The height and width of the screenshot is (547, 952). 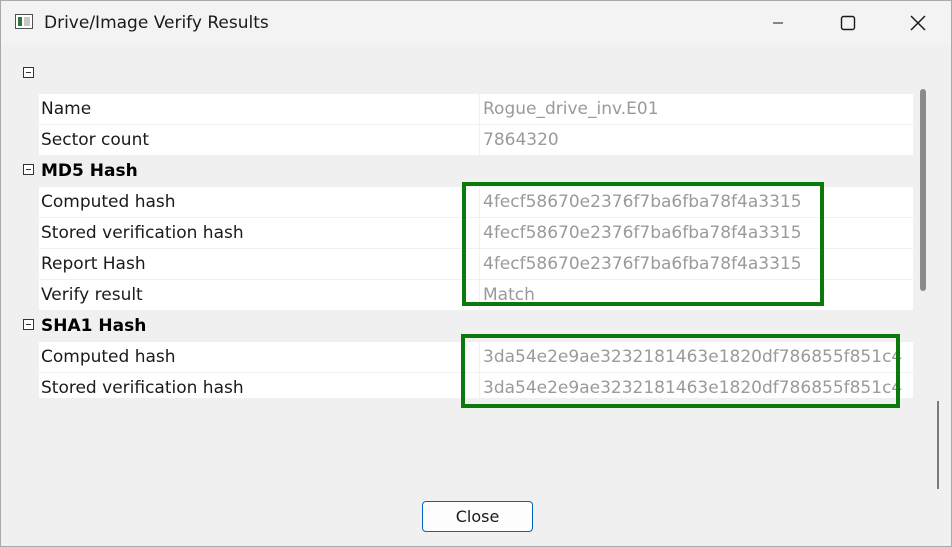 I want to click on property-label: Report Hash, so click(x=259, y=264).